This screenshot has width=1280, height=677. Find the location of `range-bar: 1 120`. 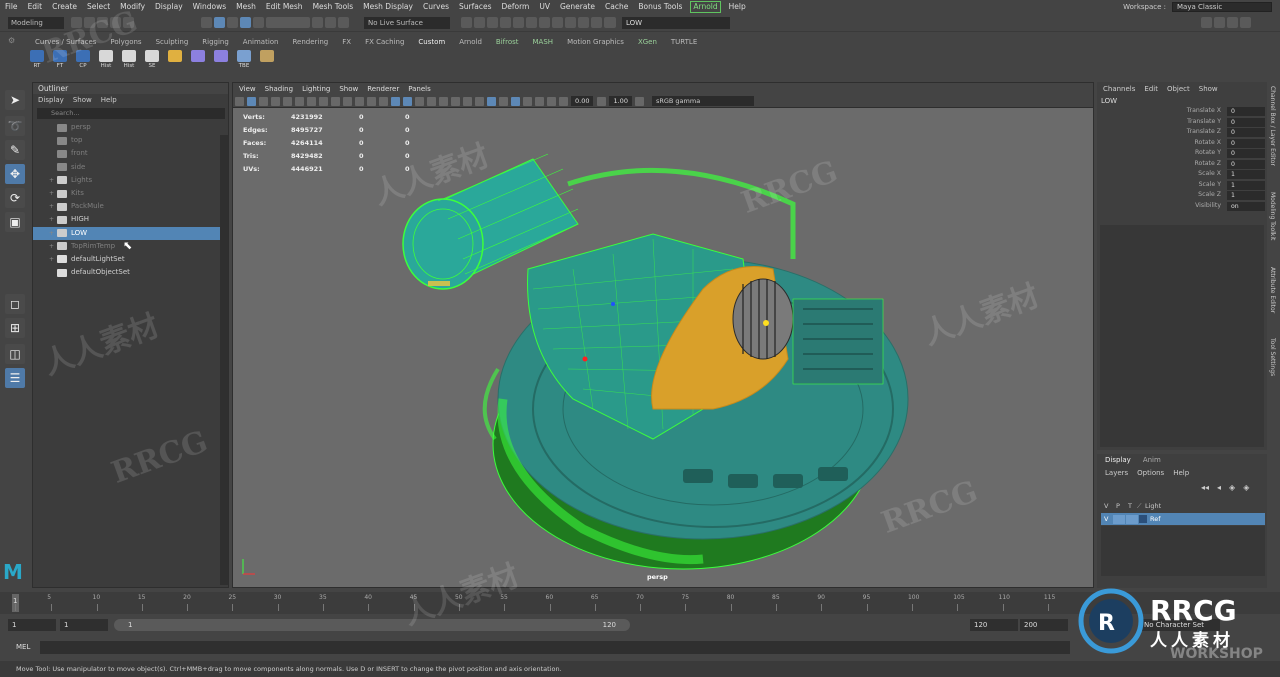

range-bar: 1 120 is located at coordinates (372, 625).